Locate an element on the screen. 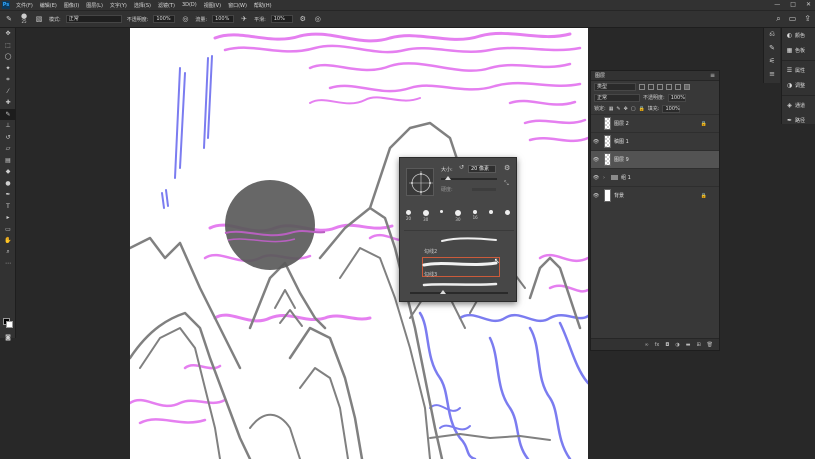  blend-mode-select: 正常 is located at coordinates (617, 97).